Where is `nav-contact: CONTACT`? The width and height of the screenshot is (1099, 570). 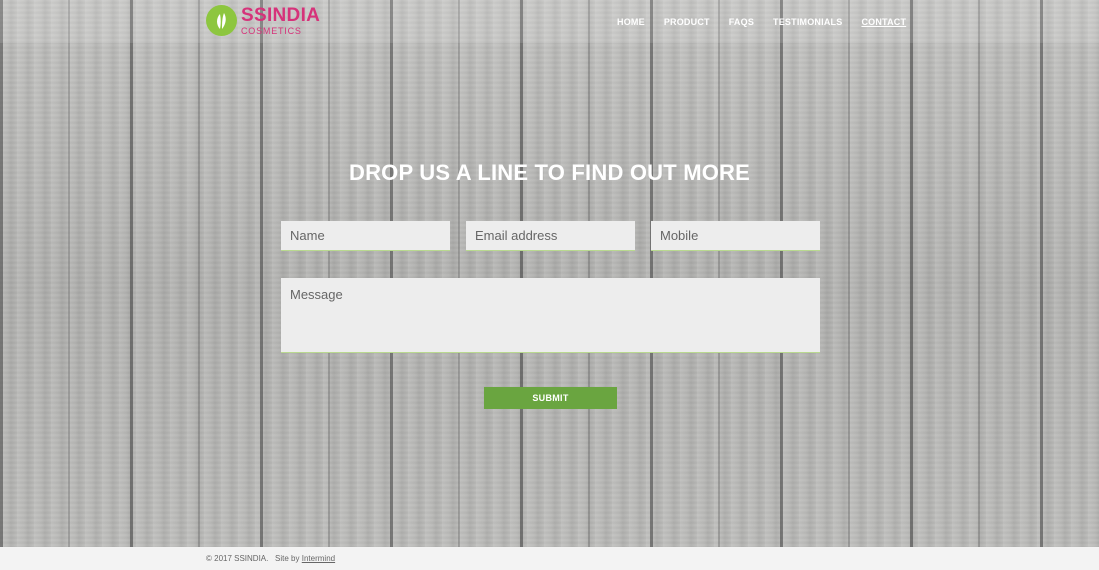
nav-contact: CONTACT is located at coordinates (883, 22).